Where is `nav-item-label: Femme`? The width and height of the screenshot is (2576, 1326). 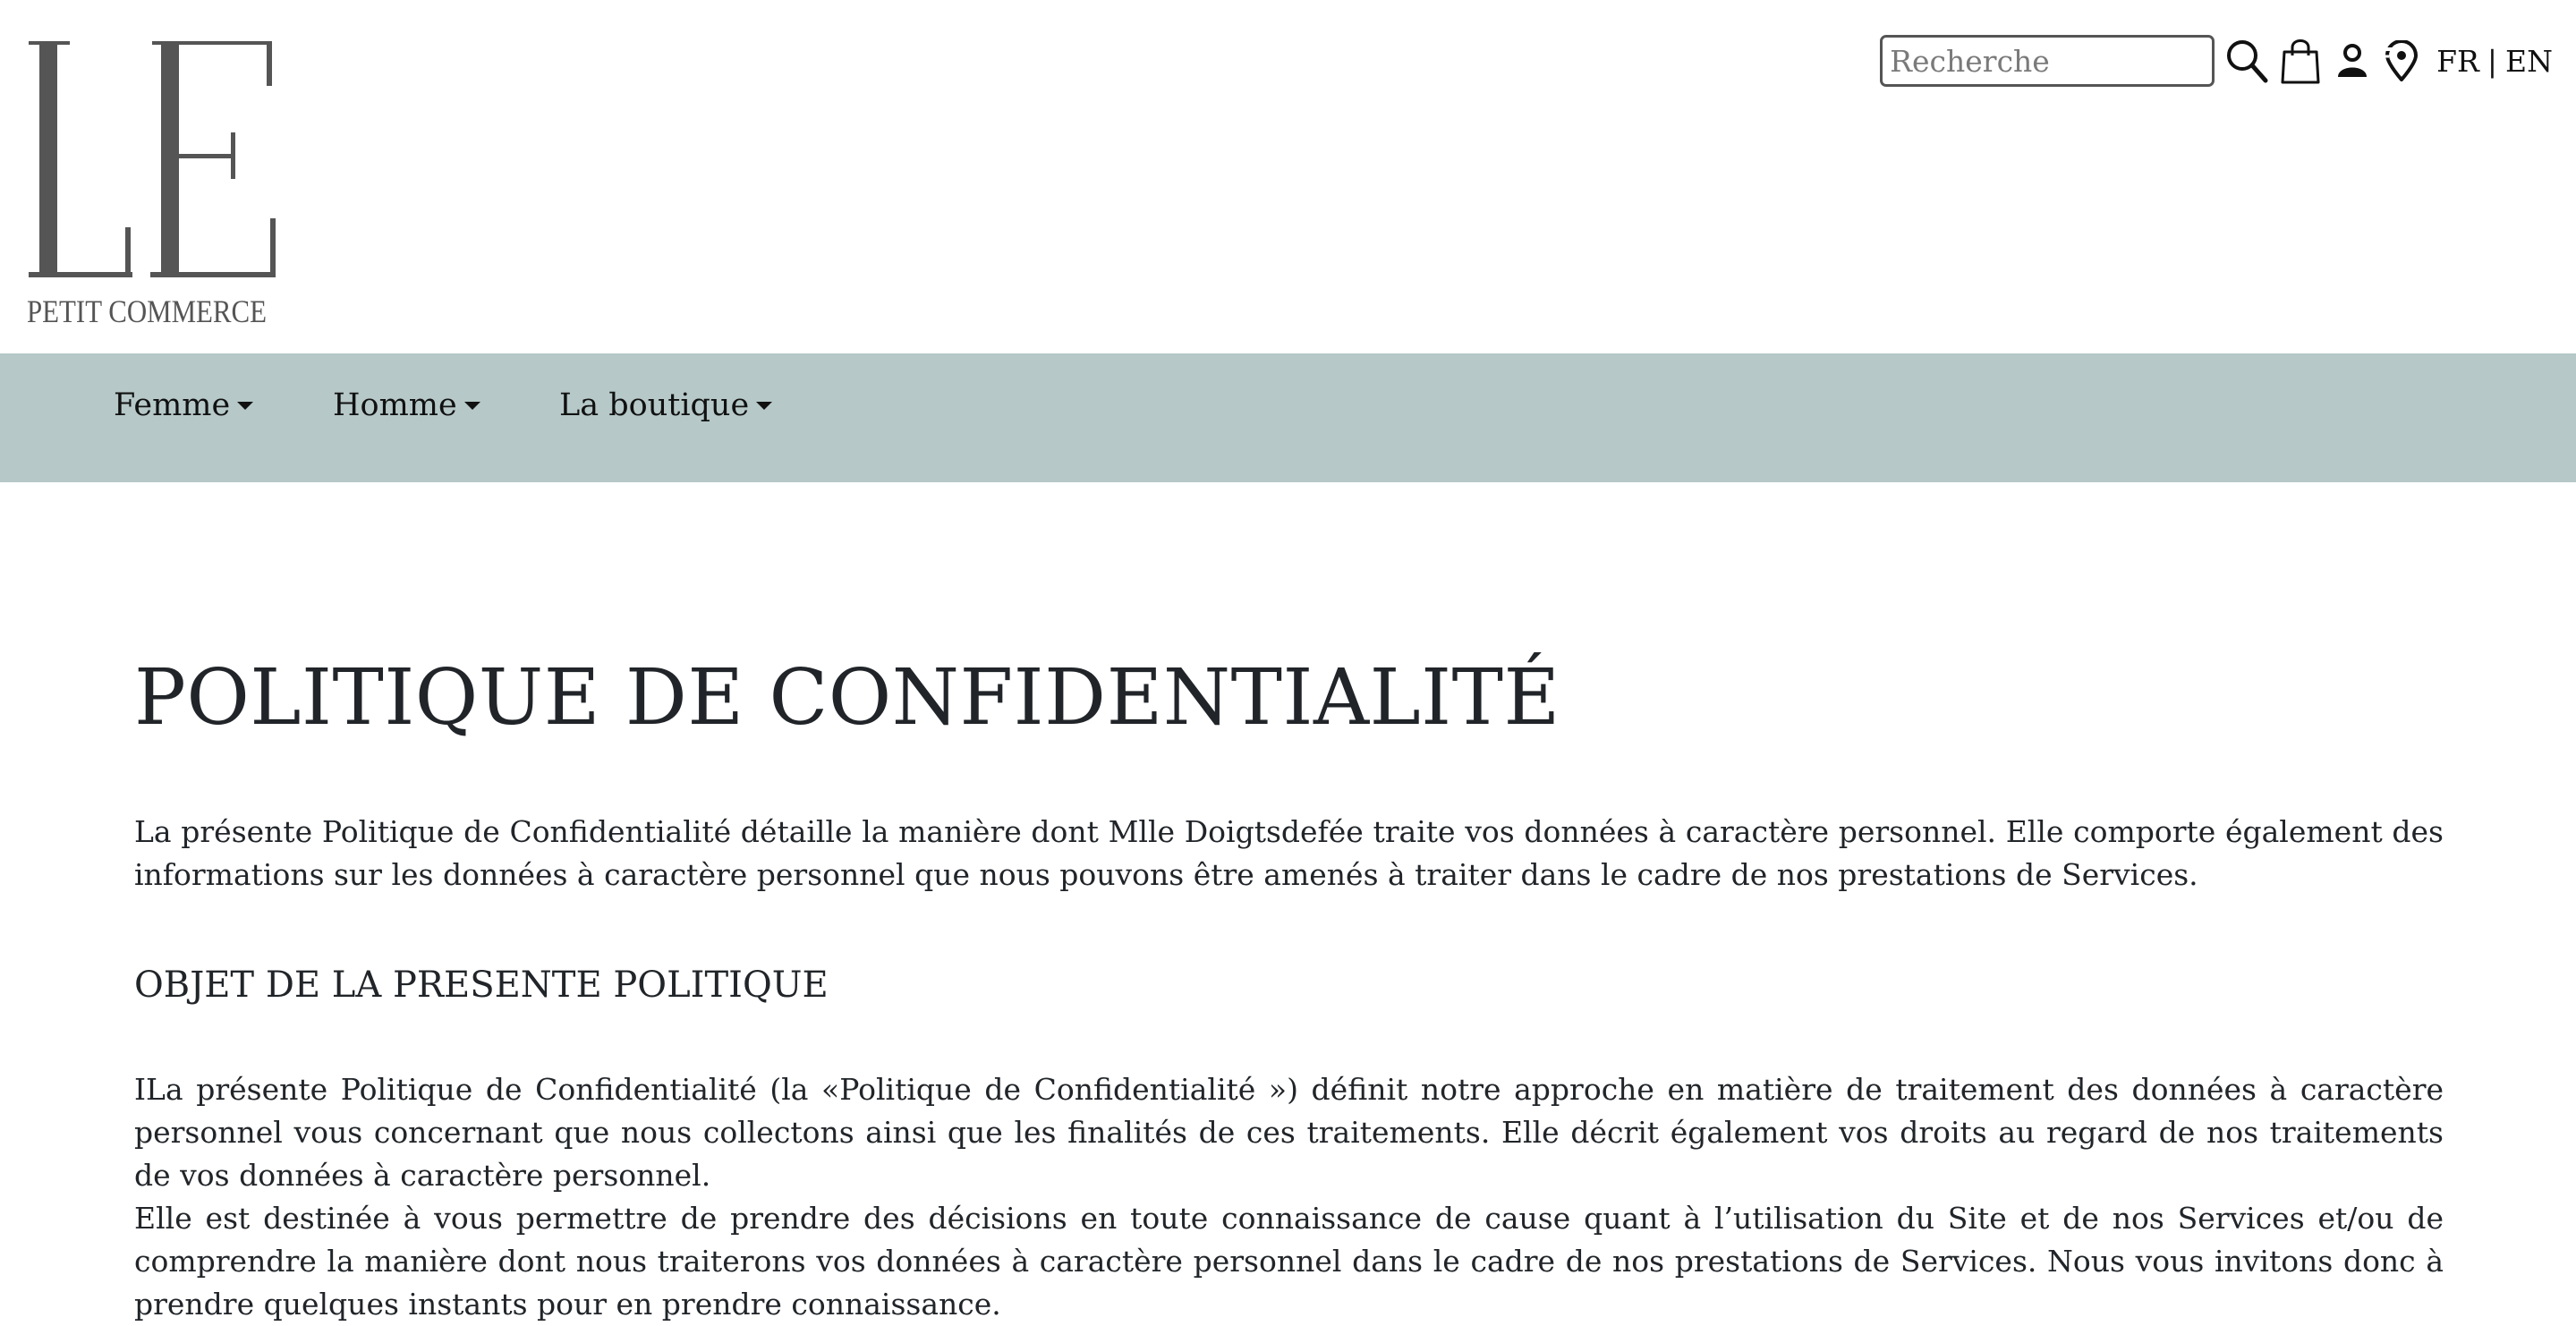 nav-item-label: Femme is located at coordinates (172, 405).